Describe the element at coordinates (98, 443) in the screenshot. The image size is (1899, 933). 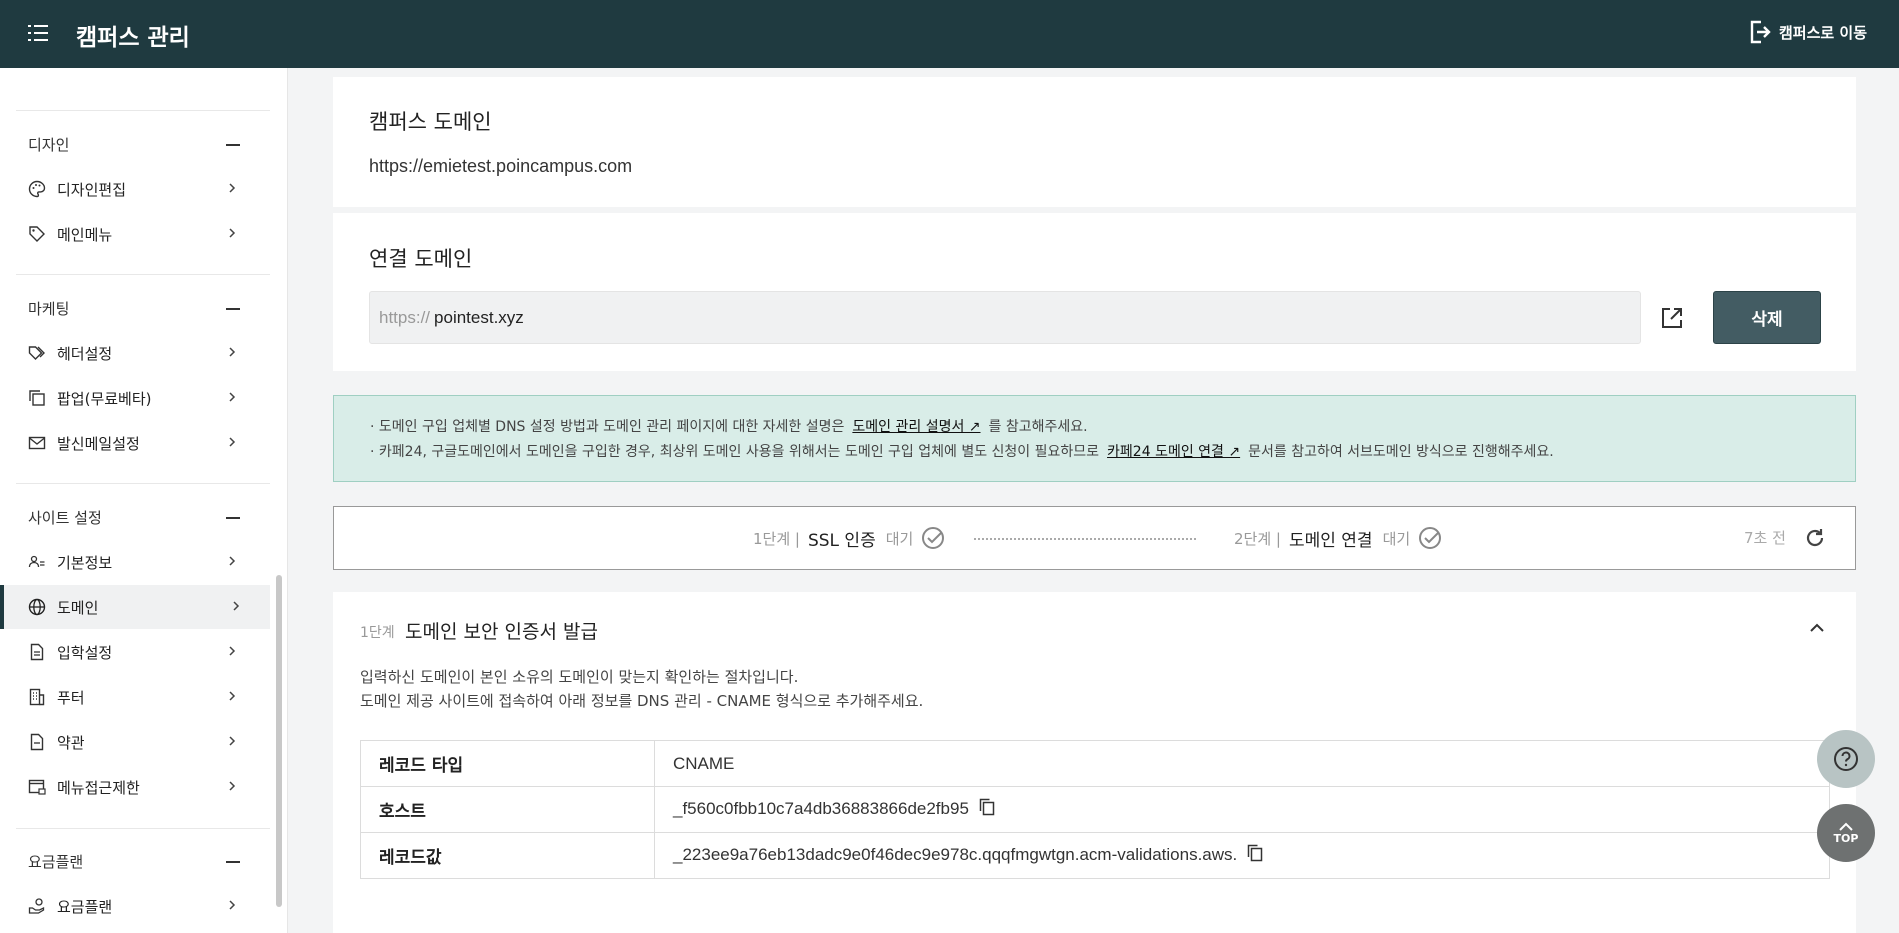
I see `sidebar-item-label: 발신메일설정` at that location.